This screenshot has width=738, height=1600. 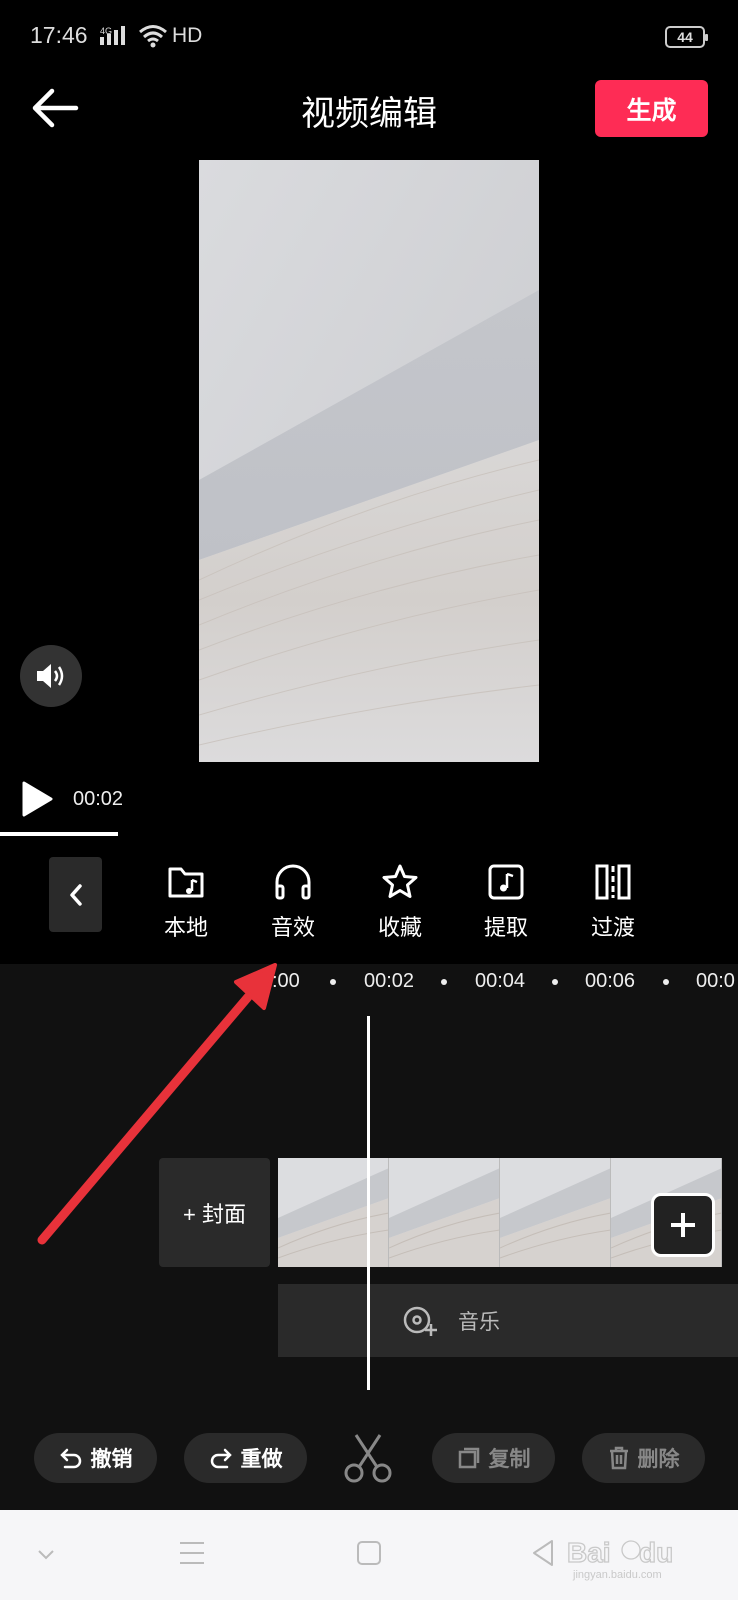 I want to click on tool-extract: 提取, so click(x=506, y=897).